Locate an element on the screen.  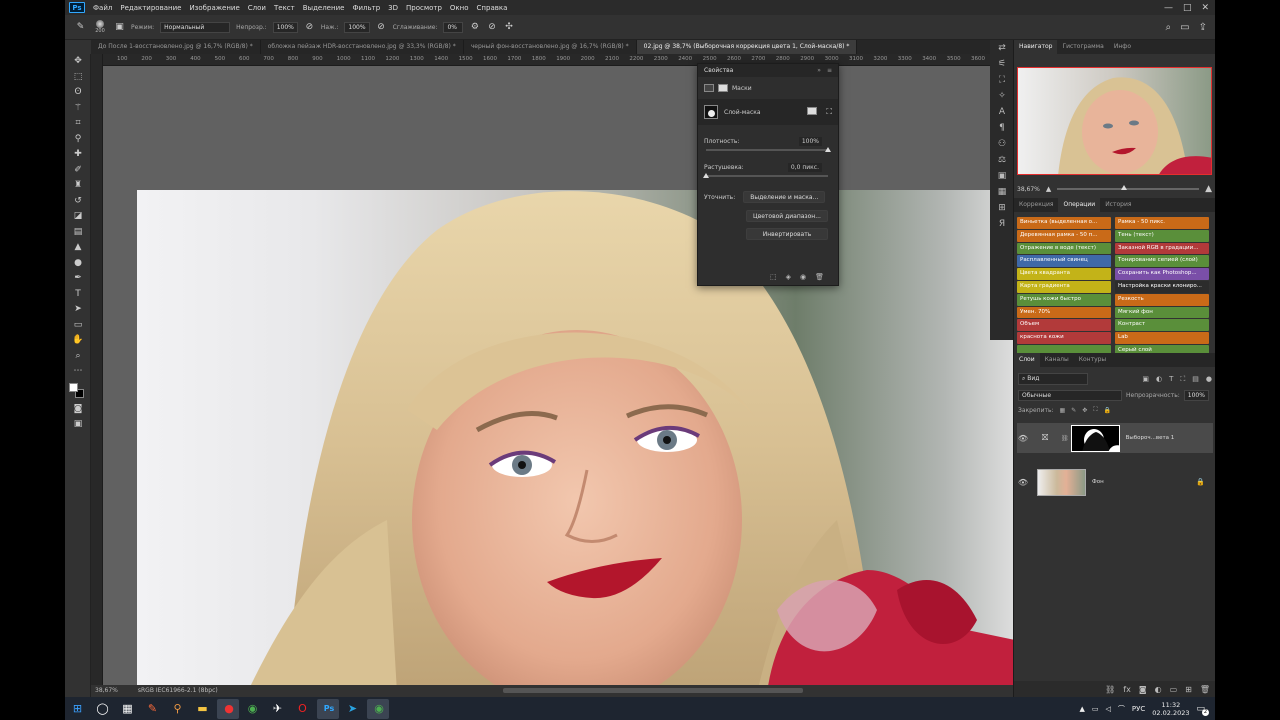
brush-tool-icon-sidebar: ✐ is located at coordinates (78, 171).